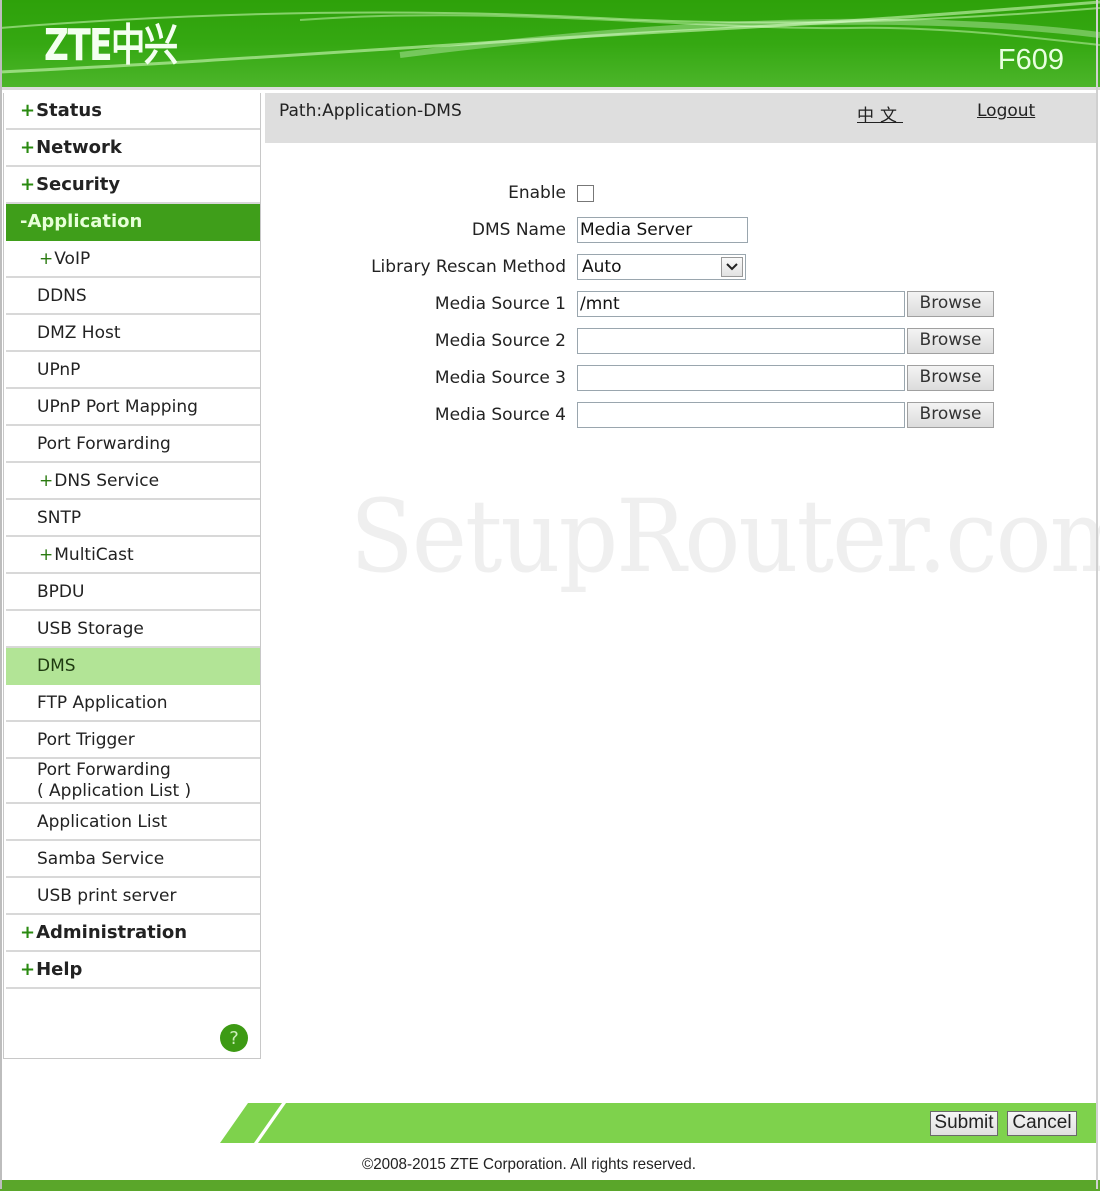  I want to click on sidebar-item-status: + Status, so click(133, 111).